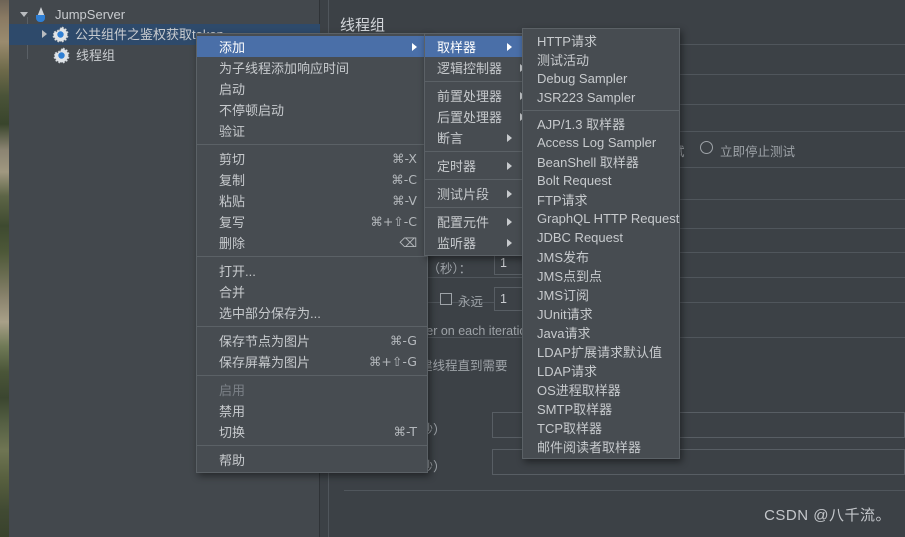 The height and width of the screenshot is (537, 905). I want to click on menu-item: 保存屏幕为图片 ⌘+⇧-G, so click(312, 361).